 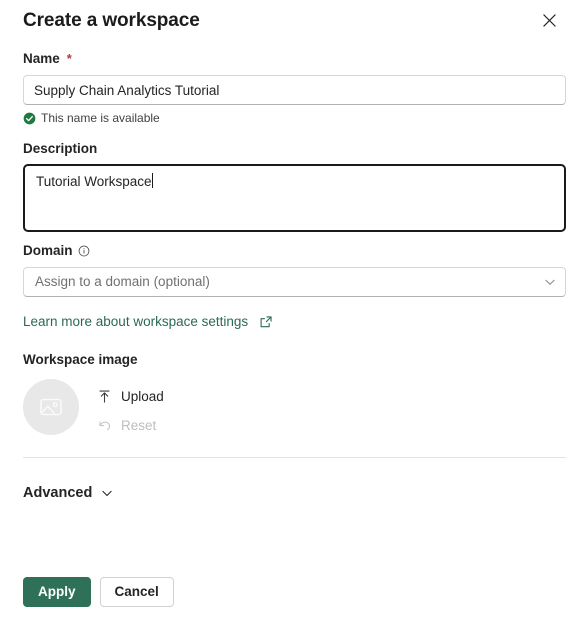 I want to click on image-placeholder-icon, so click(x=51, y=407).